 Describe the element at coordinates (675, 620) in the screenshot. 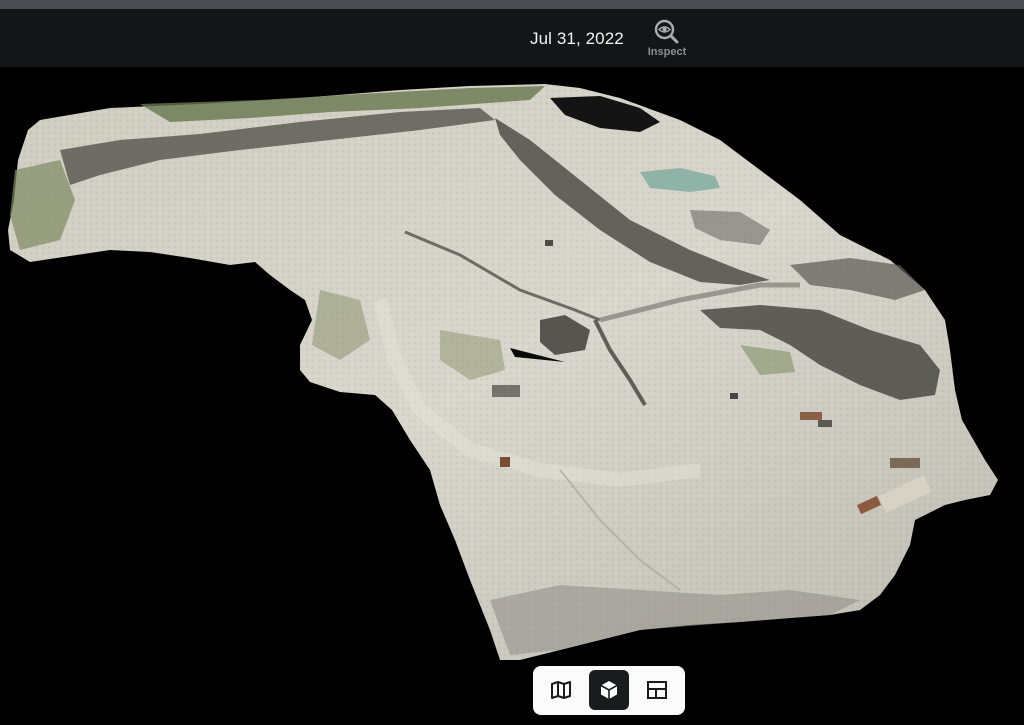

I see `rubble-south` at that location.